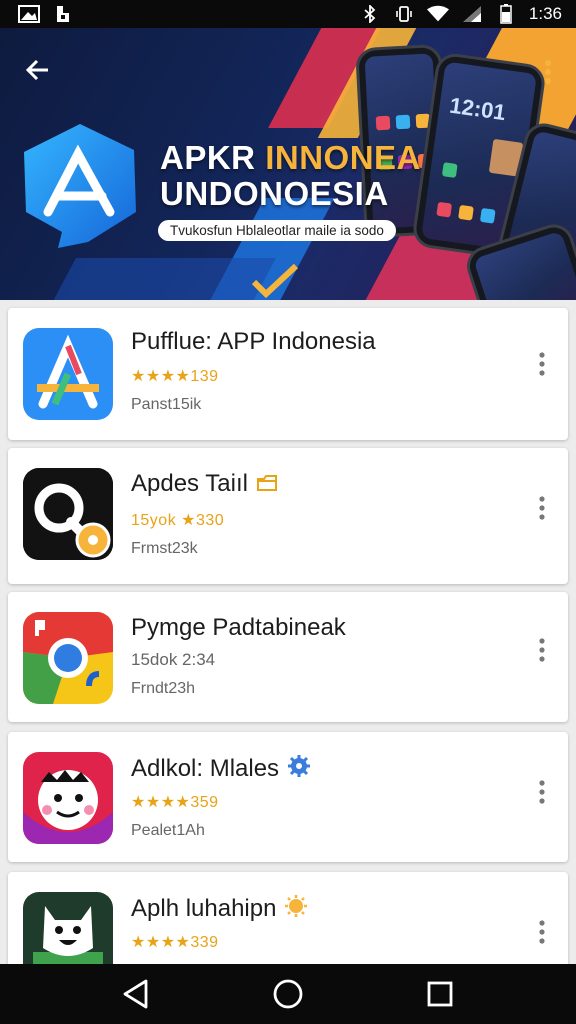 The image size is (576, 1024). What do you see at coordinates (290, 175) in the screenshot?
I see `banner-title: APKR INNONEA UNDONOESIA` at bounding box center [290, 175].